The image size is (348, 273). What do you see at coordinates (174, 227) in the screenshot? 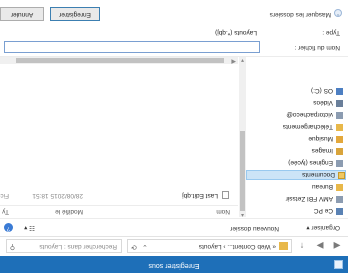
I see `command-bar: Organiser ▾ Nouveau dossier ☷ ▾ ?` at bounding box center [174, 227].